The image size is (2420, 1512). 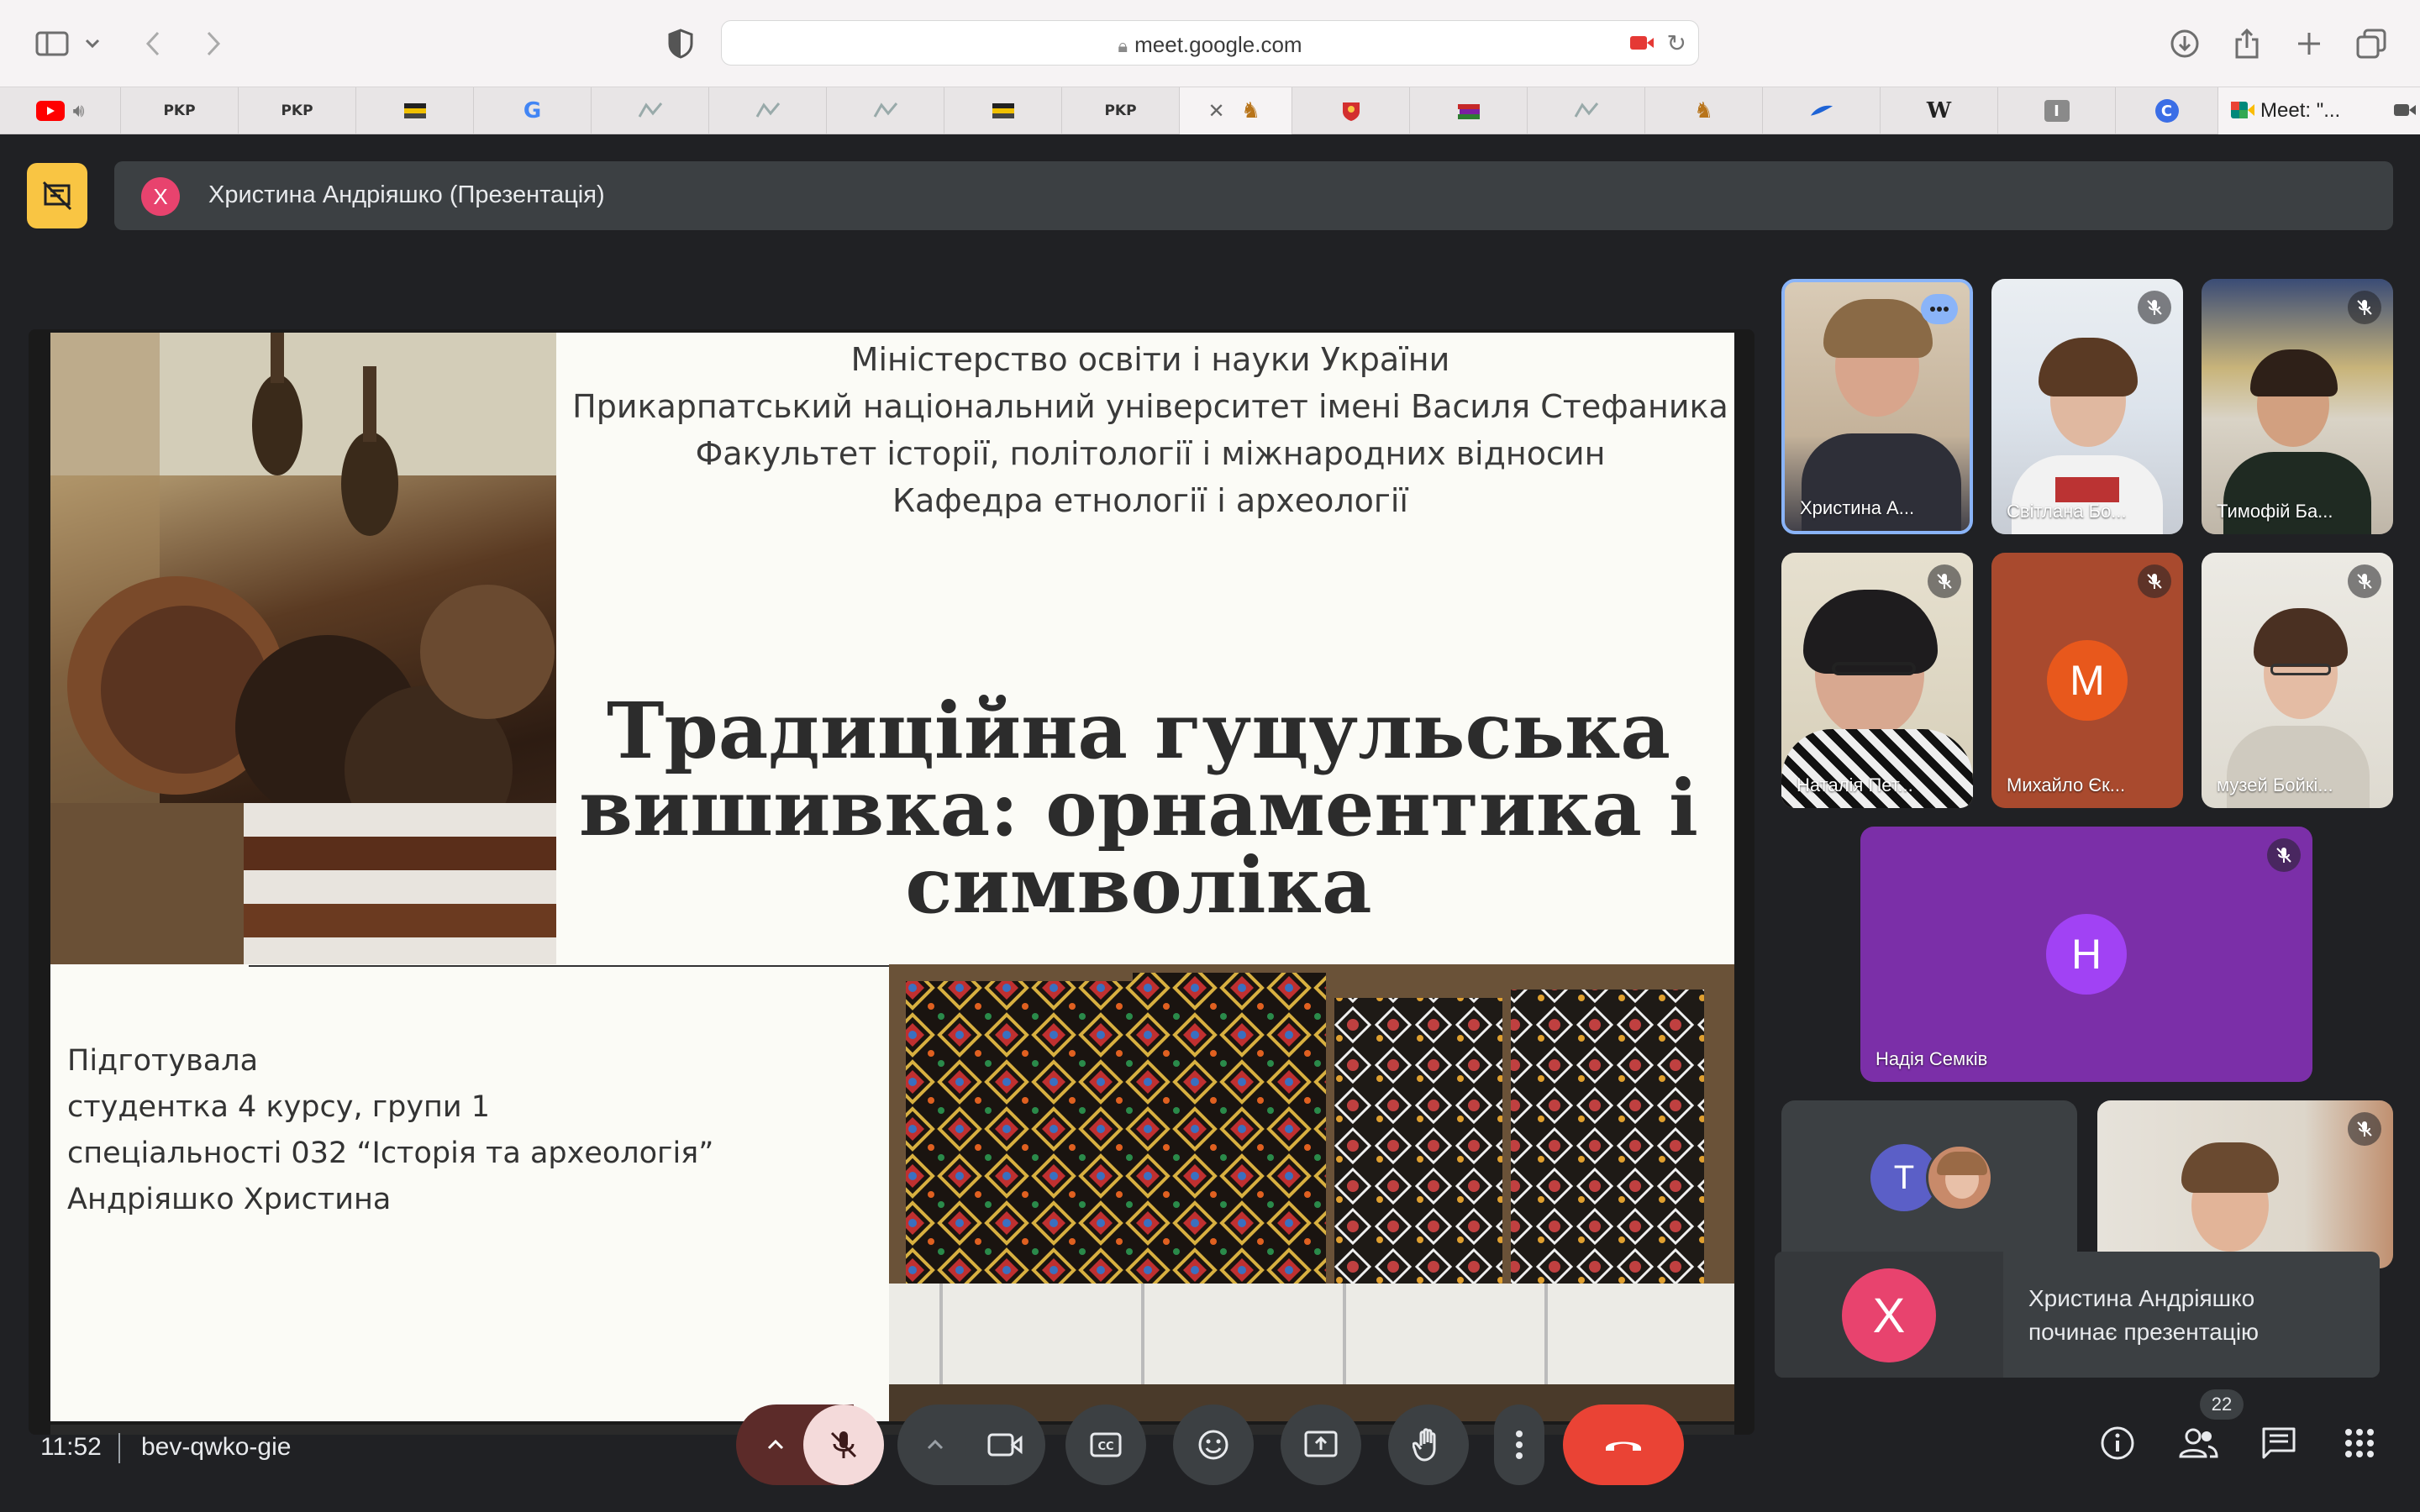 What do you see at coordinates (298, 110) in the screenshot?
I see `tab-pkp-2: PKP` at bounding box center [298, 110].